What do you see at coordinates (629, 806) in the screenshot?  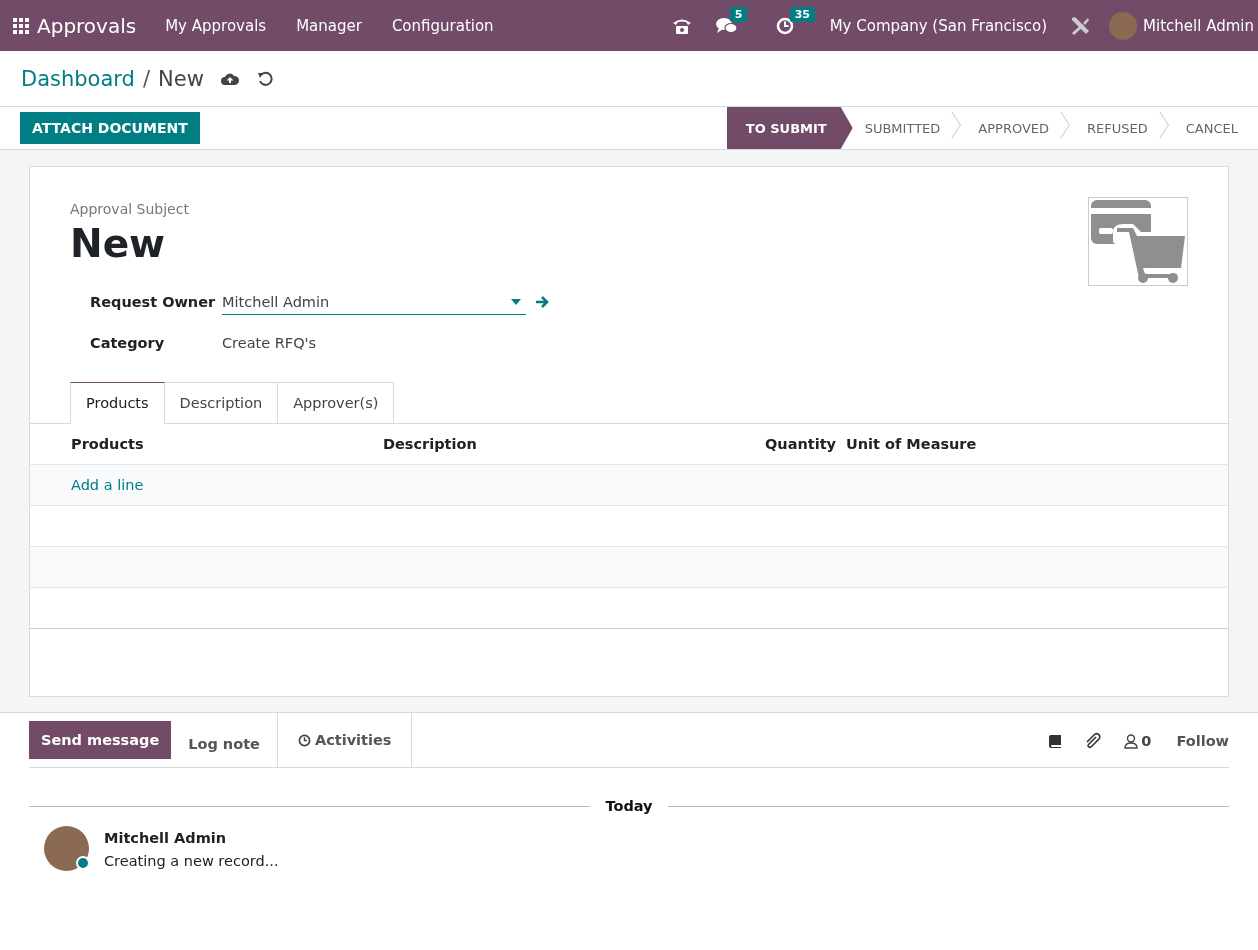 I see `date-separator: Today` at bounding box center [629, 806].